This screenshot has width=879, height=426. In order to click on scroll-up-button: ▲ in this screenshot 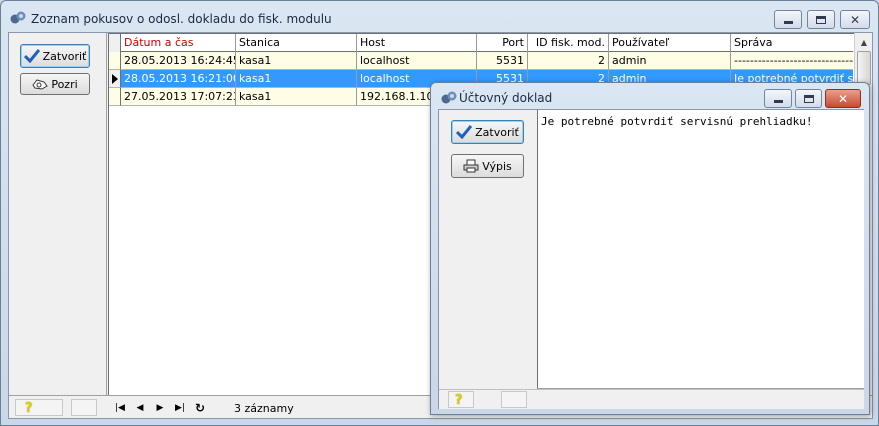, I will do `click(864, 42)`.